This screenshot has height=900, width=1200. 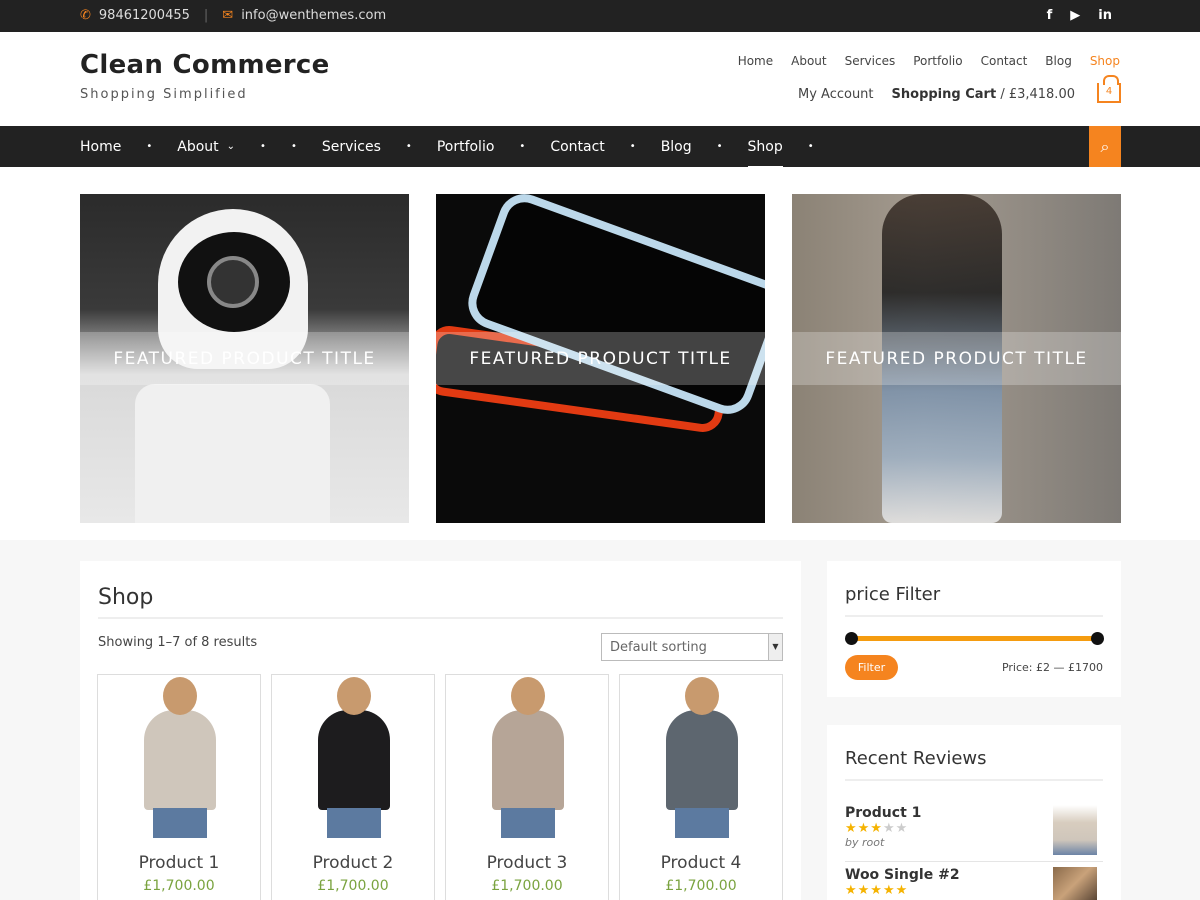 What do you see at coordinates (1105, 61) in the screenshot?
I see `top-nav-shop: Shop` at bounding box center [1105, 61].